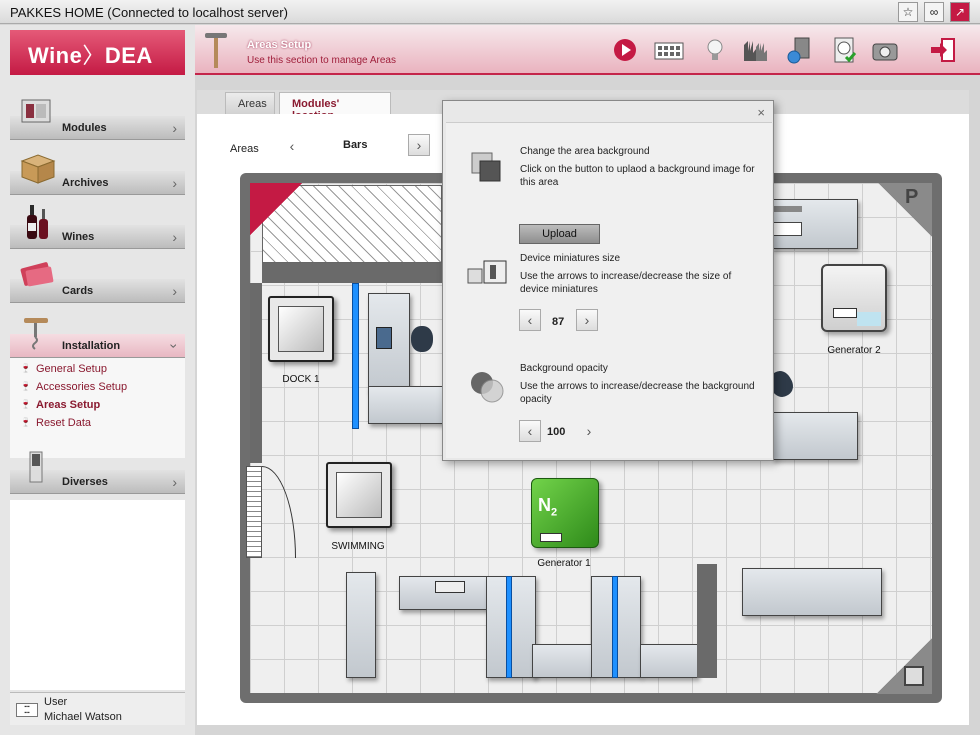 This screenshot has width=980, height=735. Describe the element at coordinates (56, 702) in the screenshot. I see `user-caption: User` at that location.